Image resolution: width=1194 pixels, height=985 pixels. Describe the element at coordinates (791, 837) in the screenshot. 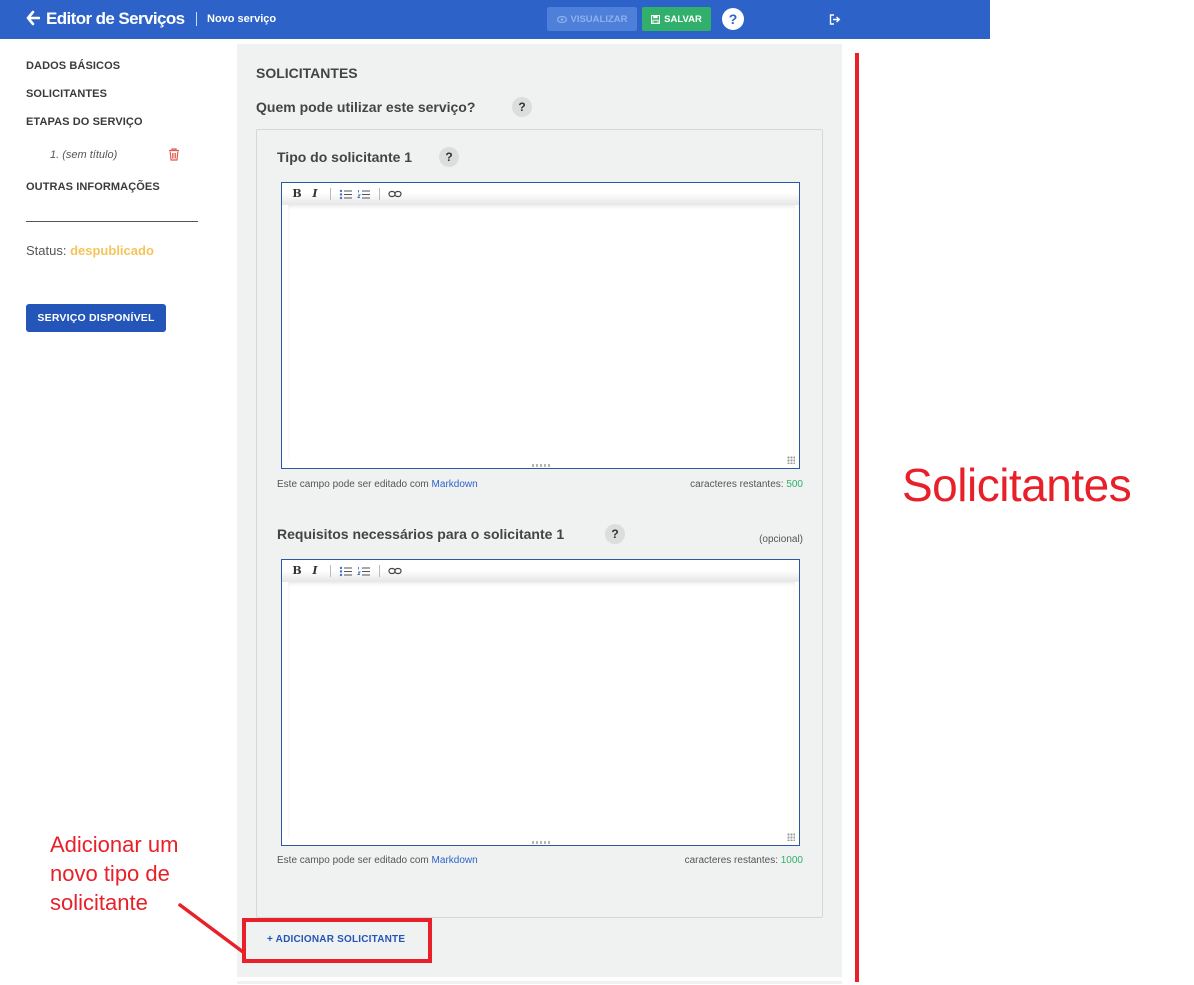

I see `field2-resize-handle` at that location.